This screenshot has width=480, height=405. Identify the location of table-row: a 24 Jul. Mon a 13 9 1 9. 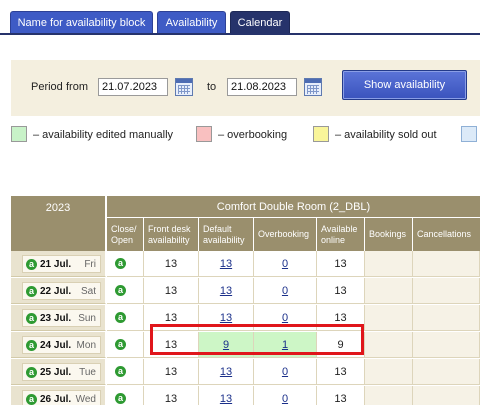
(245, 345).